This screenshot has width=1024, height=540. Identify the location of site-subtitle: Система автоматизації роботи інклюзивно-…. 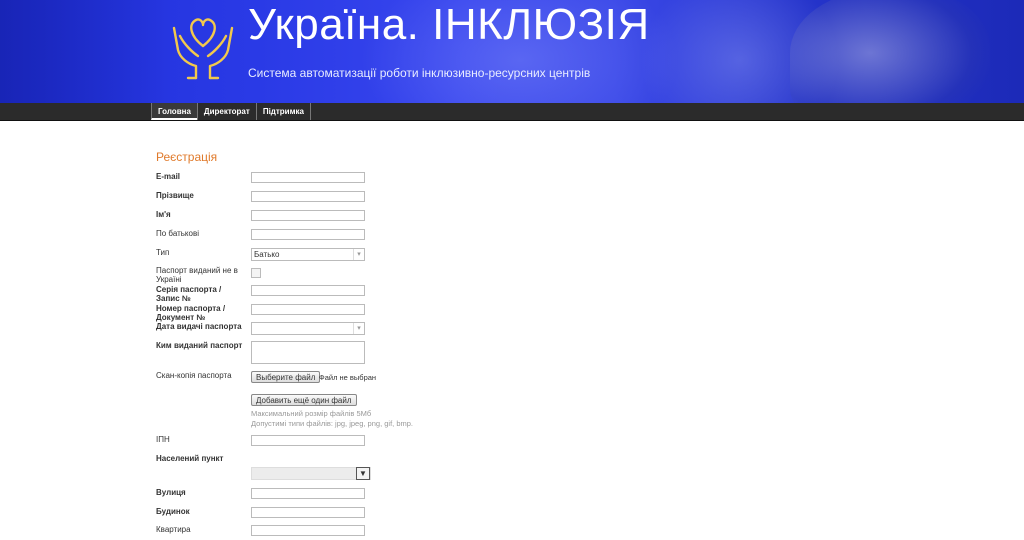
(419, 73).